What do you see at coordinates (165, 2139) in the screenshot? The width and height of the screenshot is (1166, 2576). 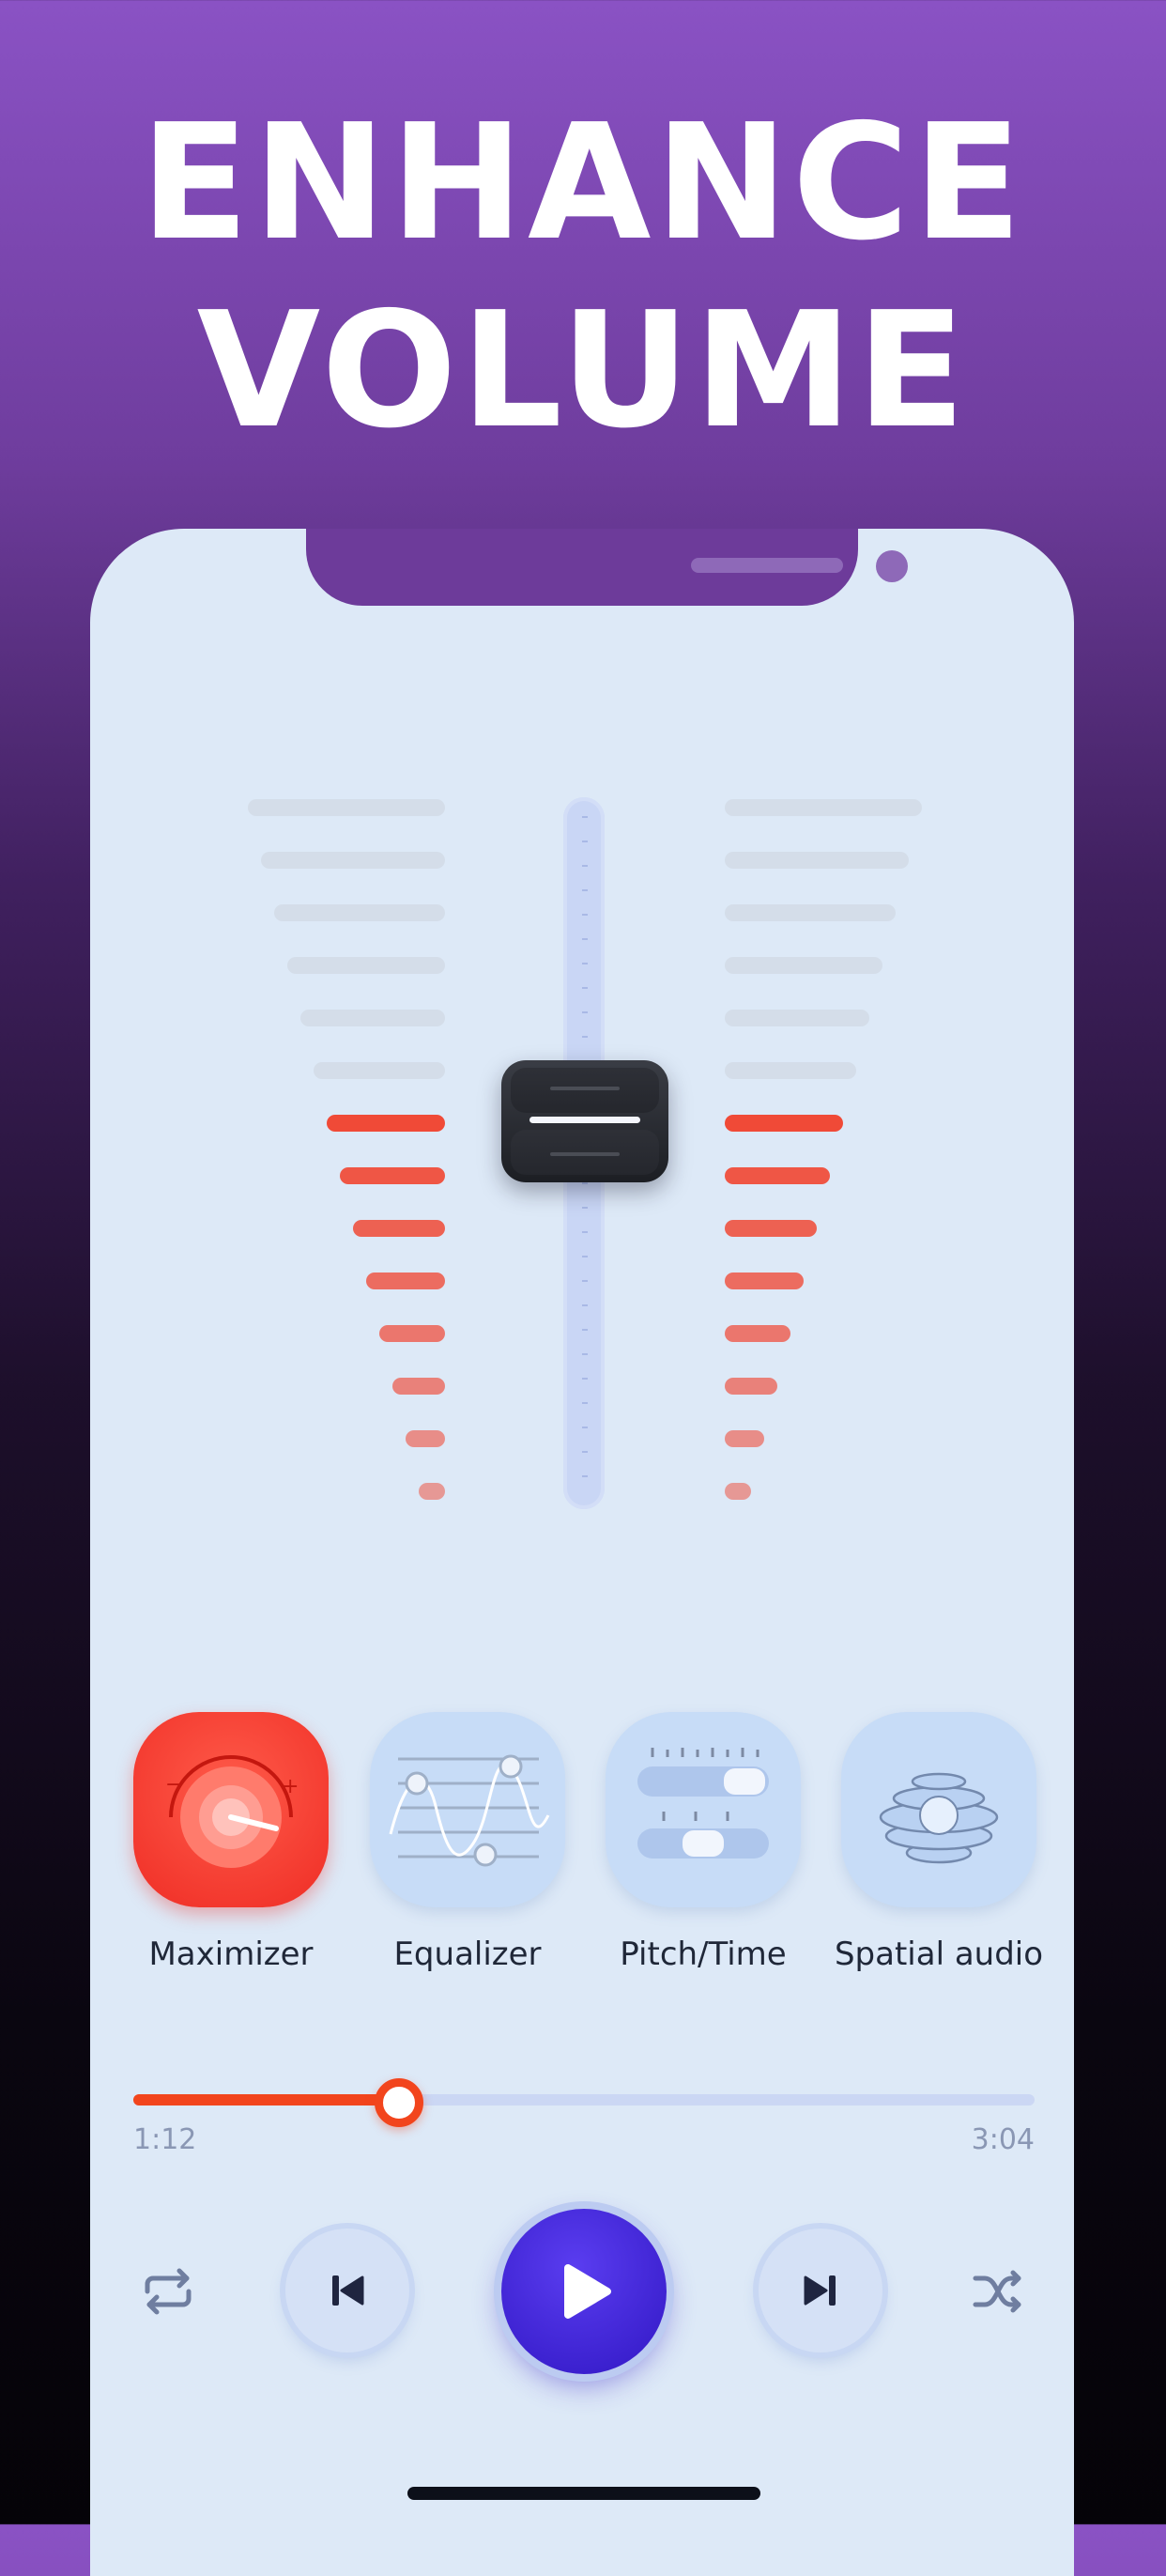 I see `elapsed-time: 1:12` at bounding box center [165, 2139].